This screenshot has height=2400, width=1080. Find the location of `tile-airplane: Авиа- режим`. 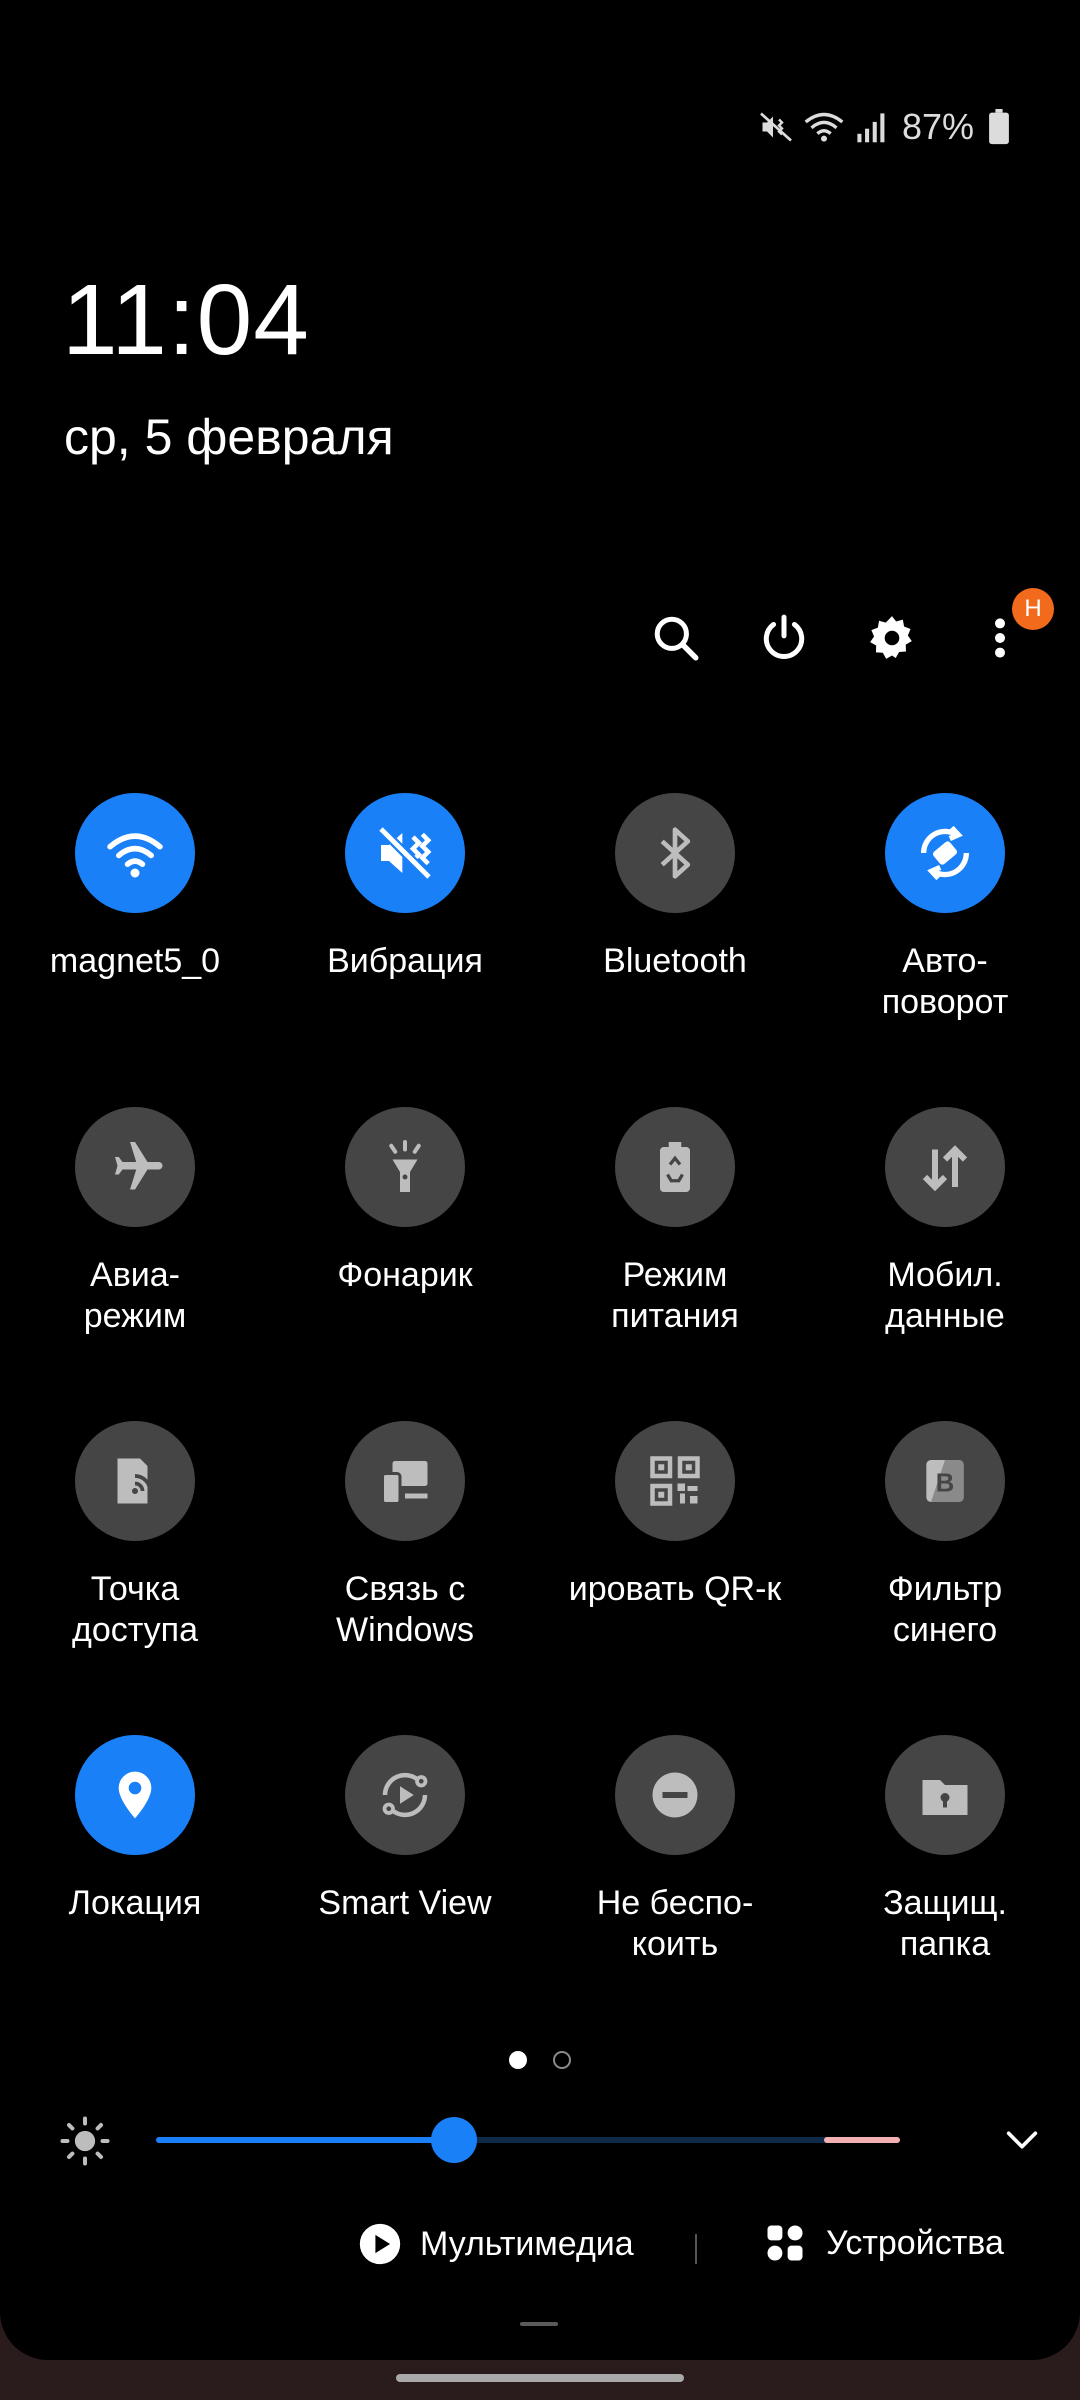

tile-airplane: Авиа- режим is located at coordinates (135, 1264).